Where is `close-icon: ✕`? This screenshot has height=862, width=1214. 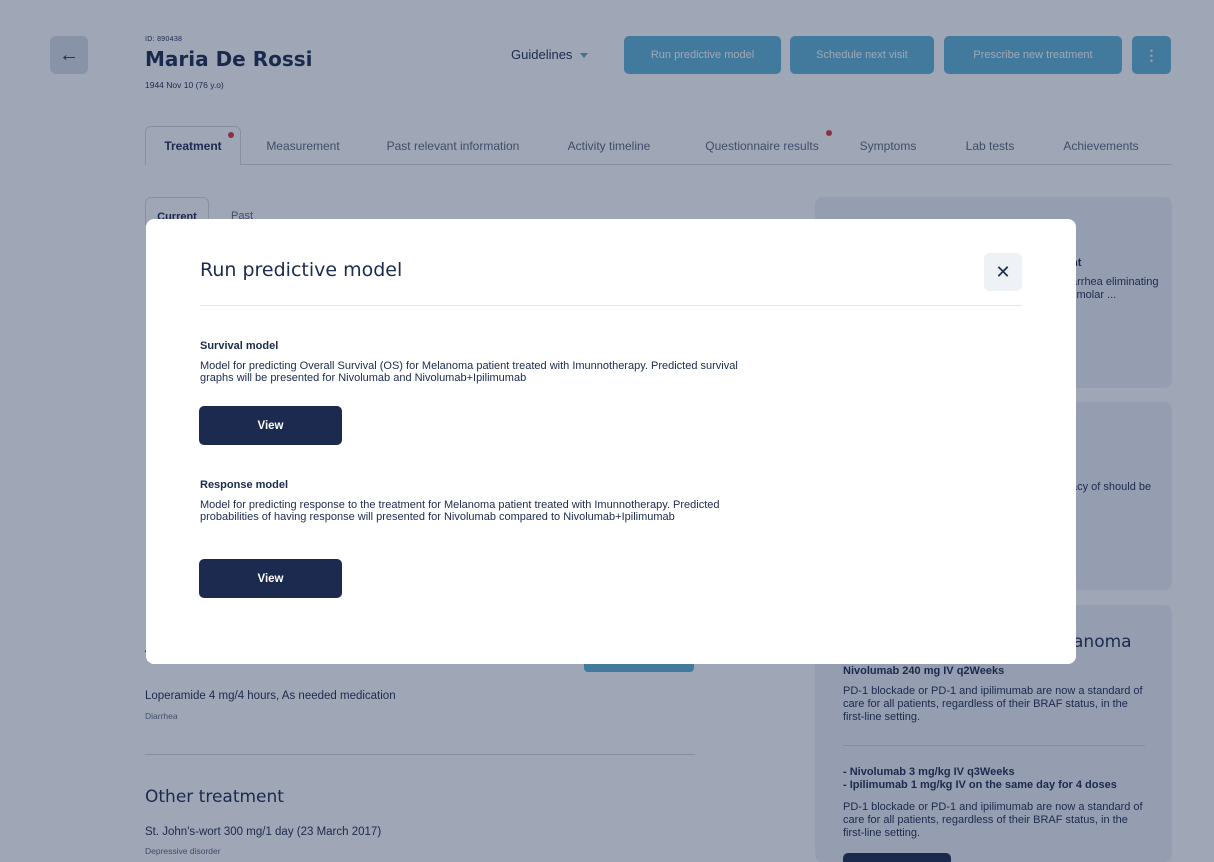
close-icon: ✕ is located at coordinates (1003, 271).